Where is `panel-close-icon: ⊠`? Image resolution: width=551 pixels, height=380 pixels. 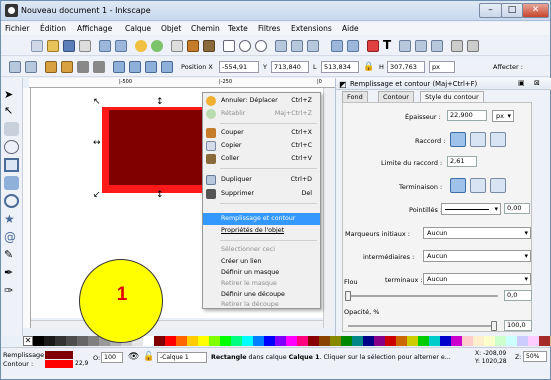 panel-close-icon: ⊠ is located at coordinates (537, 83).